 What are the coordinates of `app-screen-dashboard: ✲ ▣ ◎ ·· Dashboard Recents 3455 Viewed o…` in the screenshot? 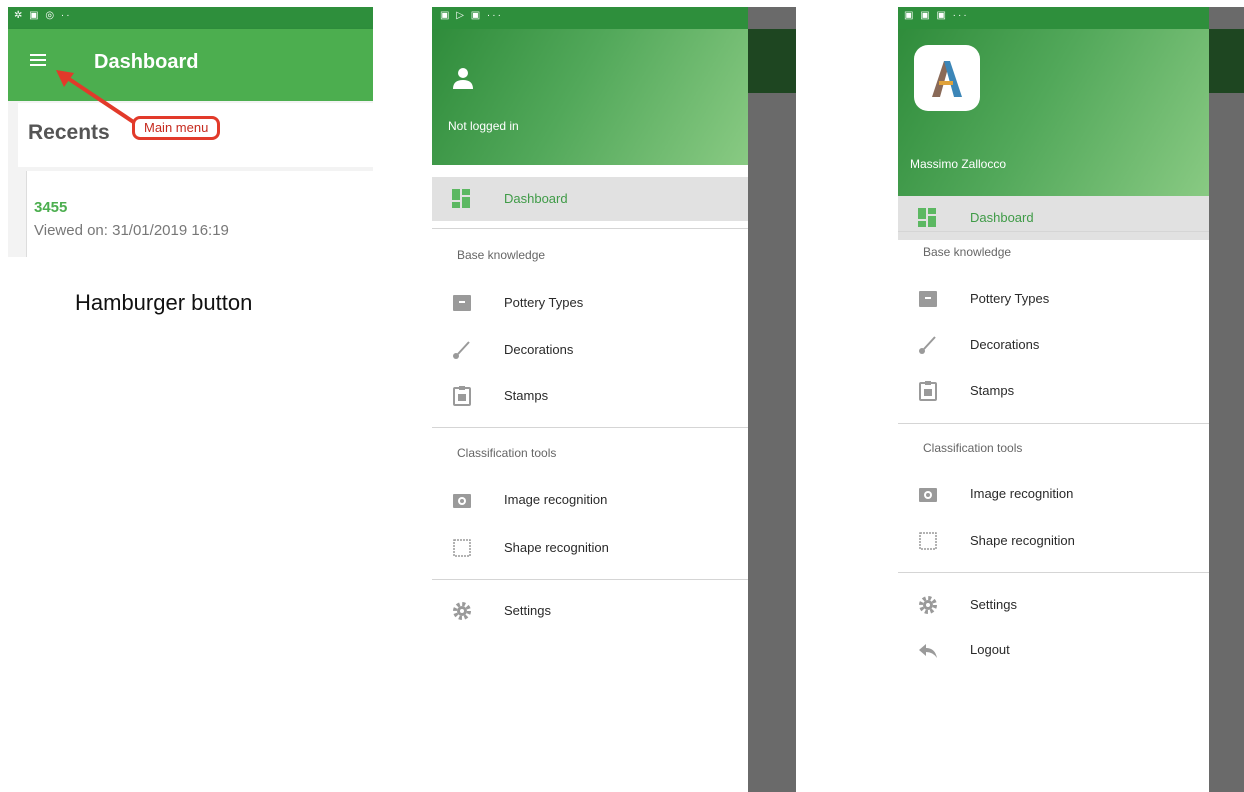 It's located at (190, 132).